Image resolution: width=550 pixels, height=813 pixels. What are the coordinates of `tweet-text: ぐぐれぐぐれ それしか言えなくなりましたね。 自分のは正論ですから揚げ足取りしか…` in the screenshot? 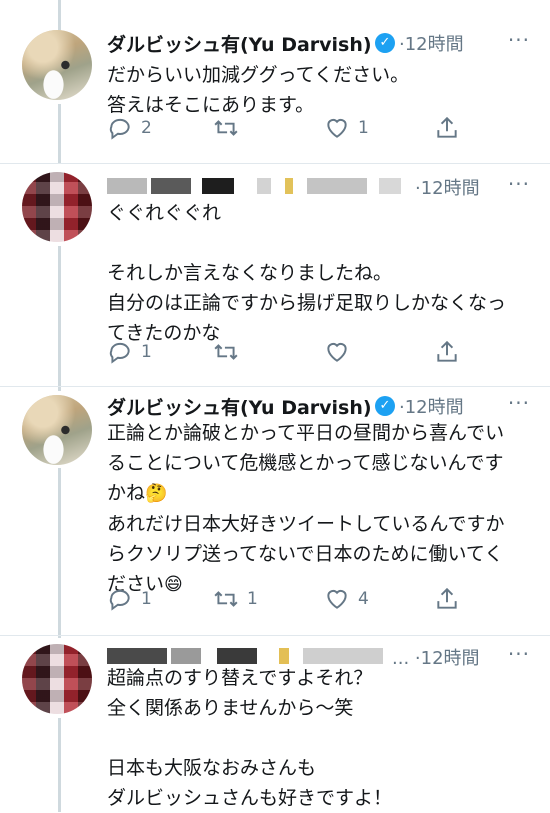 It's located at (307, 273).